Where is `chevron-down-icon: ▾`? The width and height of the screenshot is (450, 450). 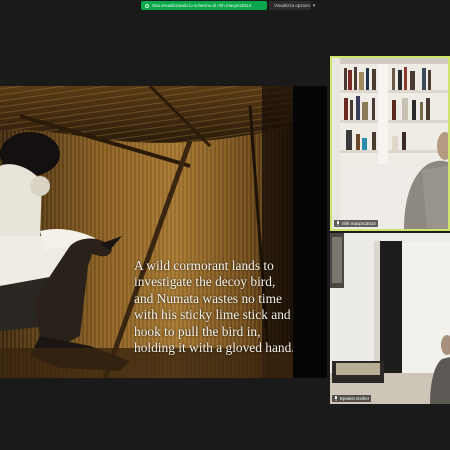
chevron-down-icon: ▾ is located at coordinates (314, 5).